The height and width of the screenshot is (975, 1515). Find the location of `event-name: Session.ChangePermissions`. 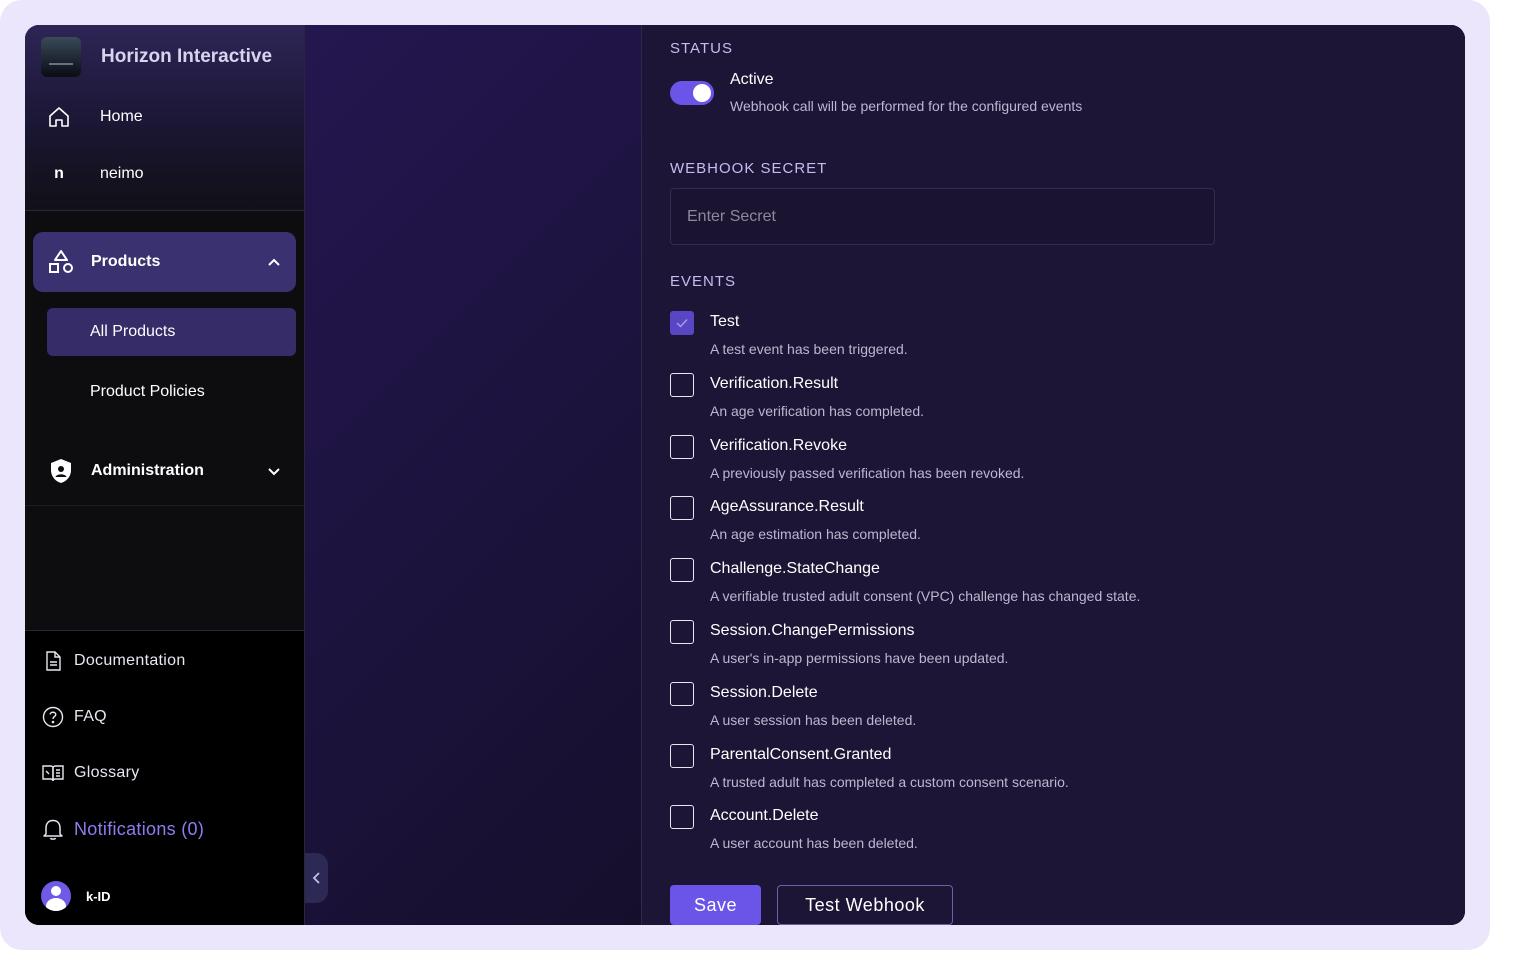

event-name: Session.ChangePermissions is located at coordinates (812, 630).